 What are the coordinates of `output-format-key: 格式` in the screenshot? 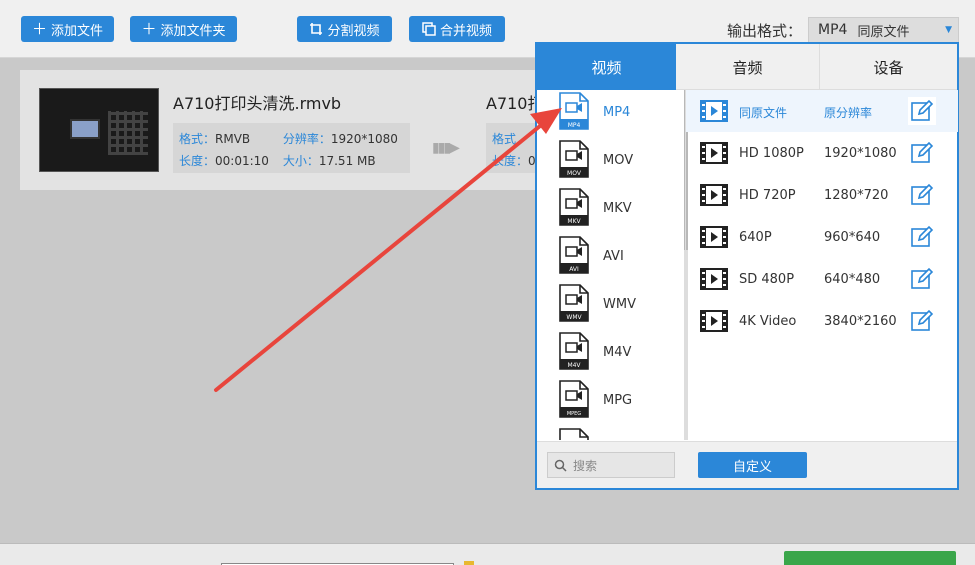 It's located at (504, 139).